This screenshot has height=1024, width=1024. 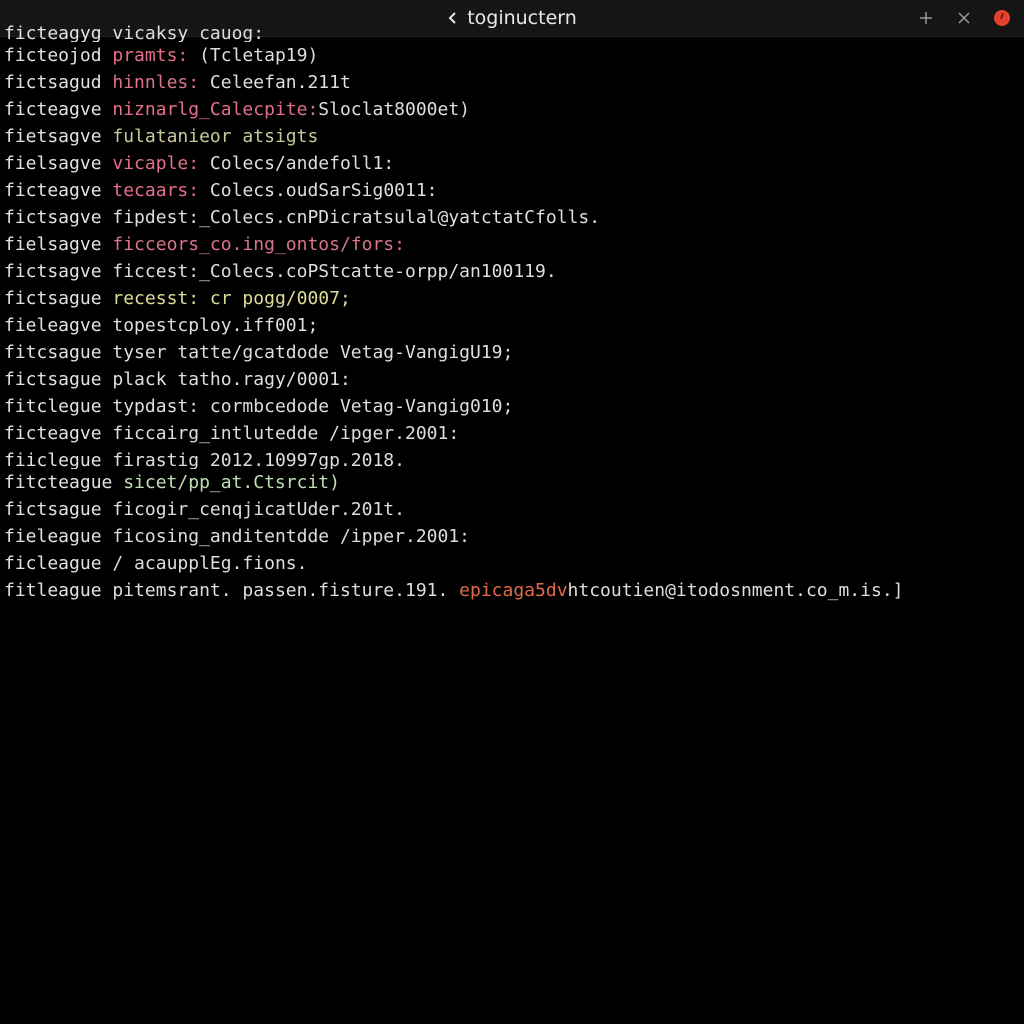 I want to click on line-text: vicaksy_cauog:, so click(x=183, y=32).